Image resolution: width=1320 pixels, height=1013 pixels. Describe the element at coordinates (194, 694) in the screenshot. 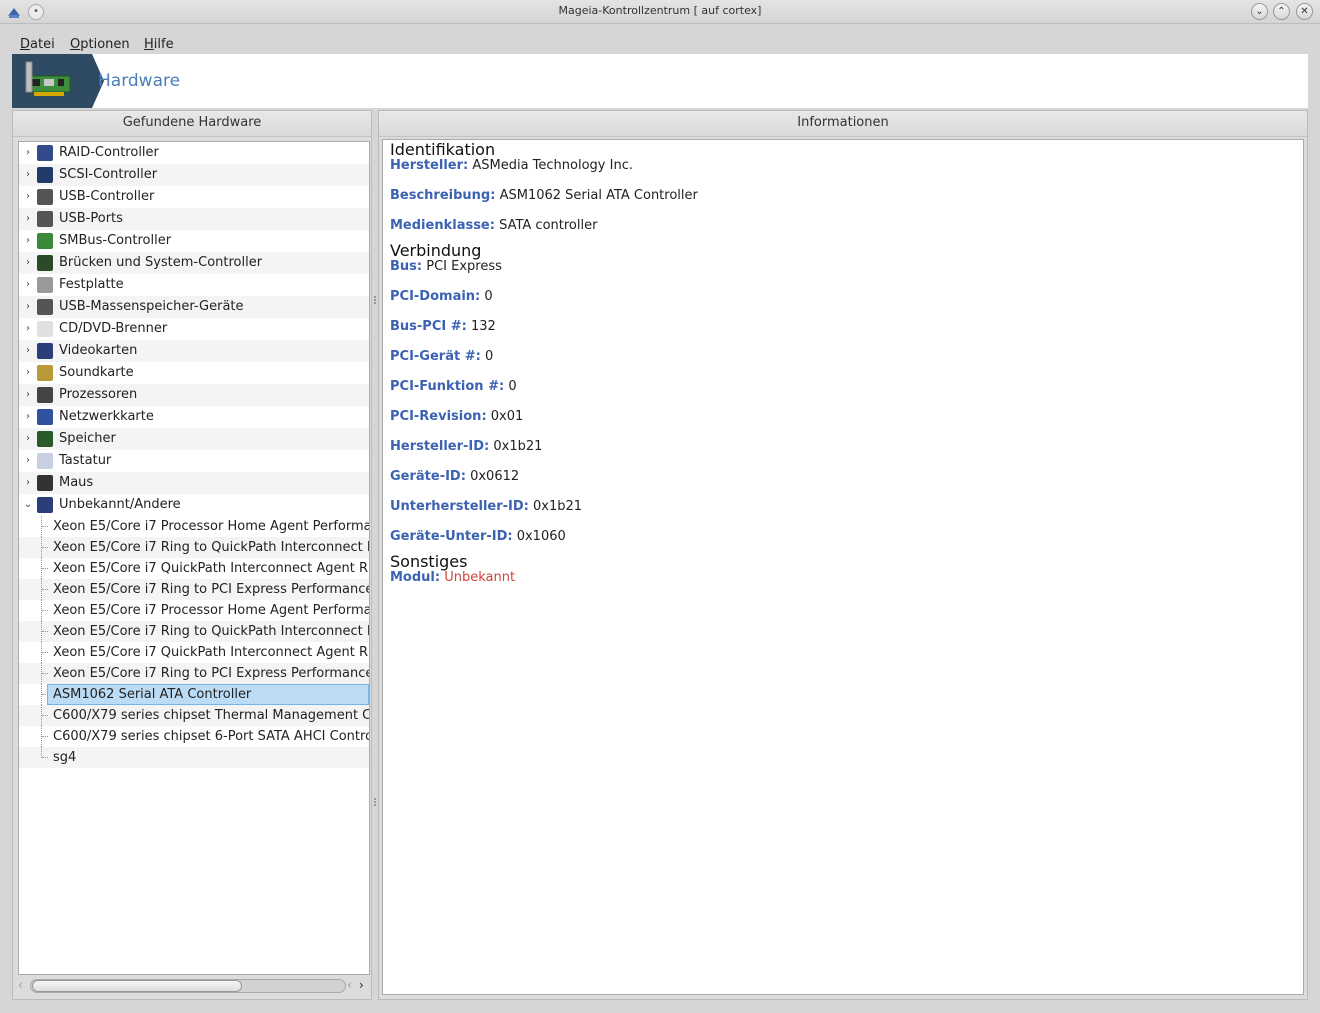

I see `tree-device-selected: ASM1062 Serial ATA Controller` at that location.